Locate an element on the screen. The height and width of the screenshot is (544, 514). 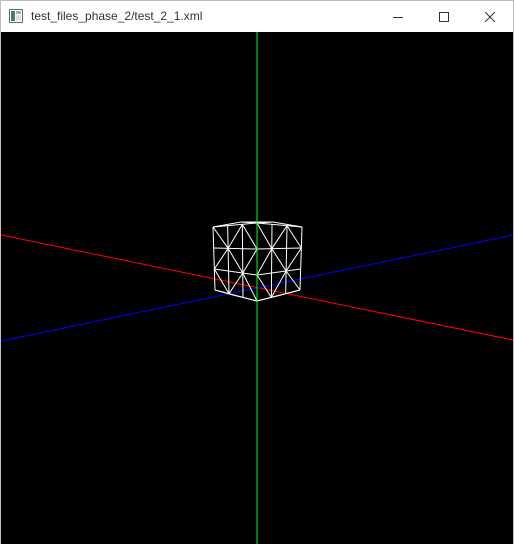
maximize-button is located at coordinates (444, 16).